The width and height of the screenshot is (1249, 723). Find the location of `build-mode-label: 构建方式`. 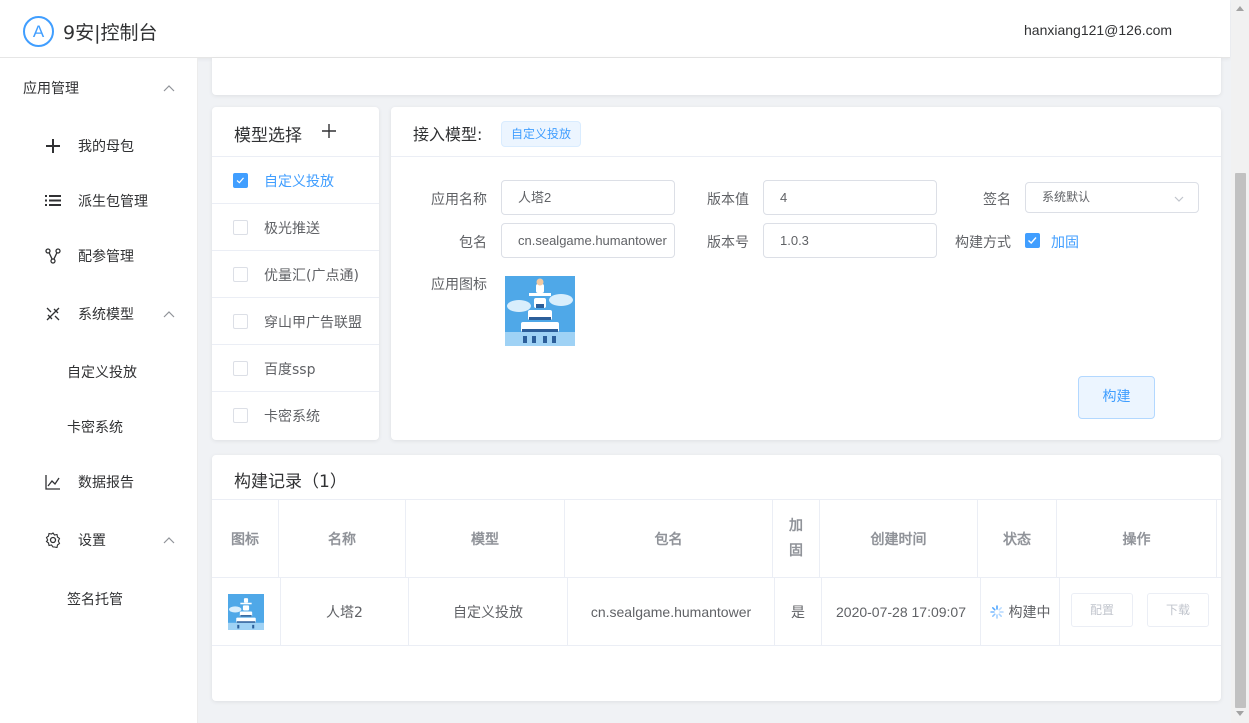

build-mode-label: 构建方式 is located at coordinates (983, 243).